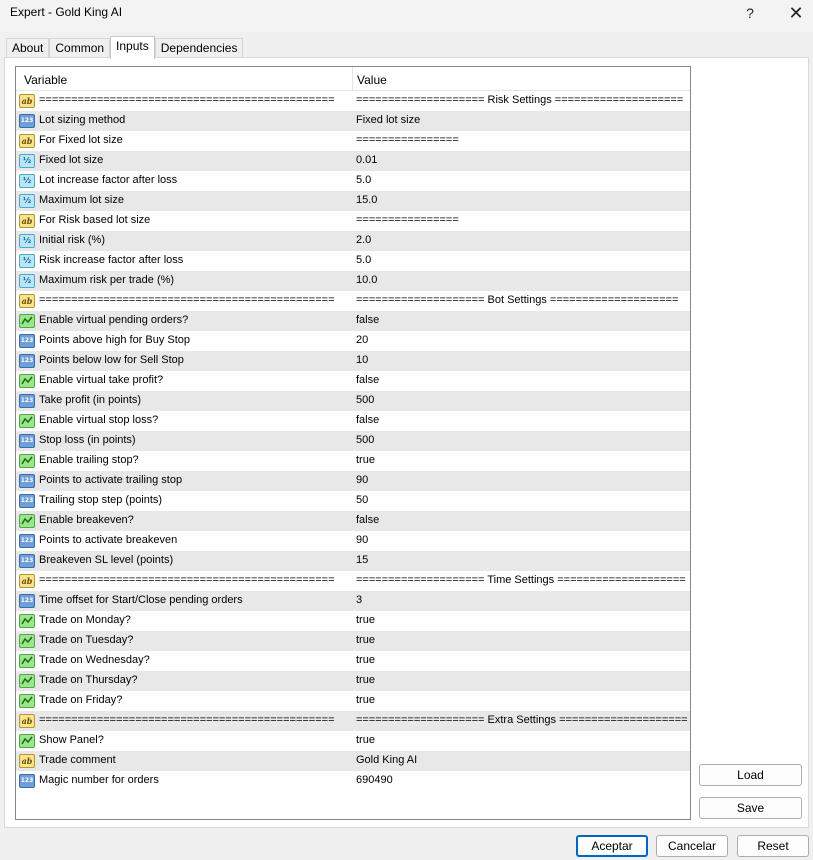  I want to click on reset-button: Reset, so click(773, 846).